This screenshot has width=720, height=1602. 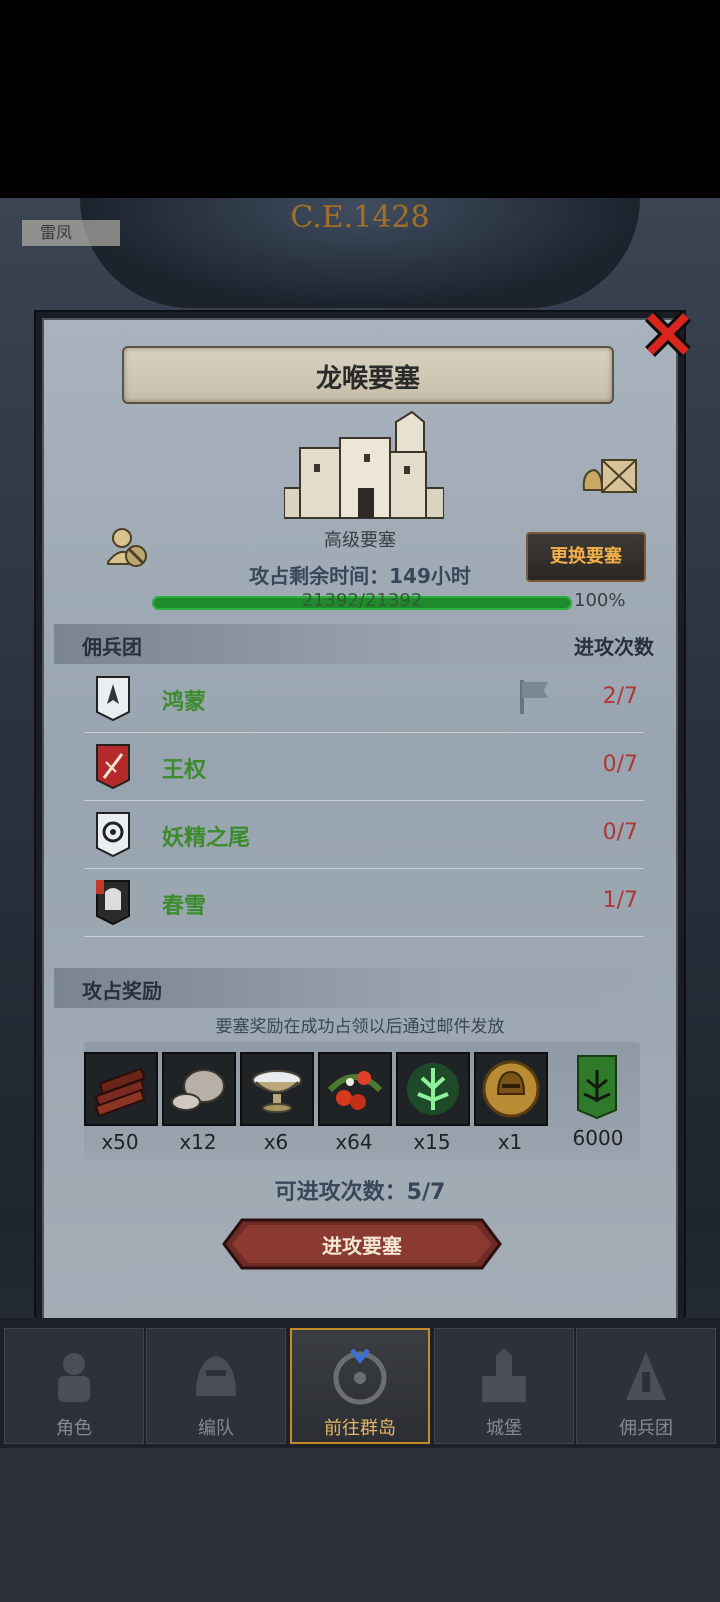 I want to click on reward-qty: x1, so click(x=510, y=1142).